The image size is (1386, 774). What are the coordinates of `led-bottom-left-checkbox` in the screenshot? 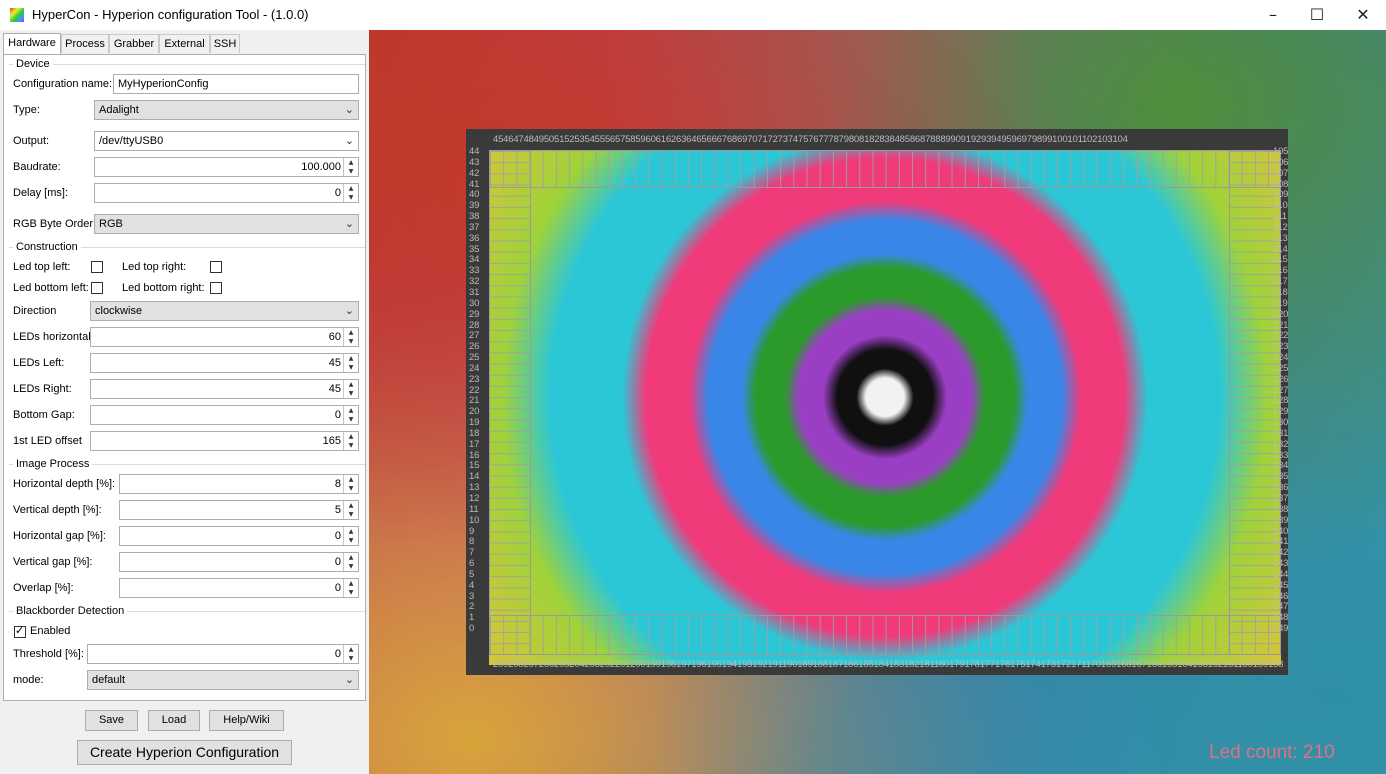 It's located at (97, 288).